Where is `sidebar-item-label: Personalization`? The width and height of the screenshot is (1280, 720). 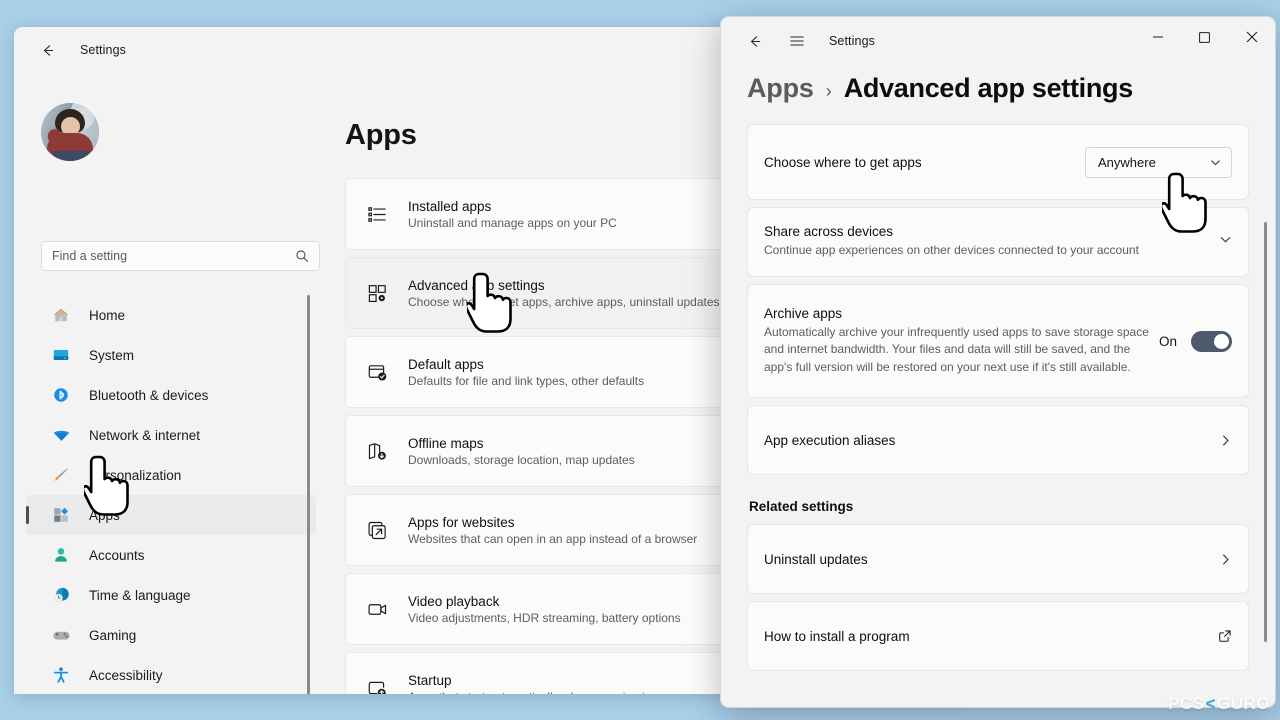 sidebar-item-label: Personalization is located at coordinates (135, 475).